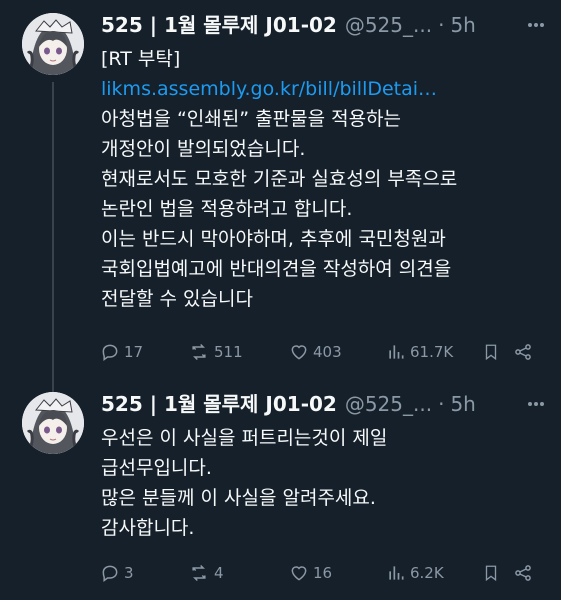 Image resolution: width=561 pixels, height=600 pixels. What do you see at coordinates (273, 239) in the screenshot?
I see `tweet-text-line: 이는 반드시 막아야하며, 추후에 국민청원과` at bounding box center [273, 239].